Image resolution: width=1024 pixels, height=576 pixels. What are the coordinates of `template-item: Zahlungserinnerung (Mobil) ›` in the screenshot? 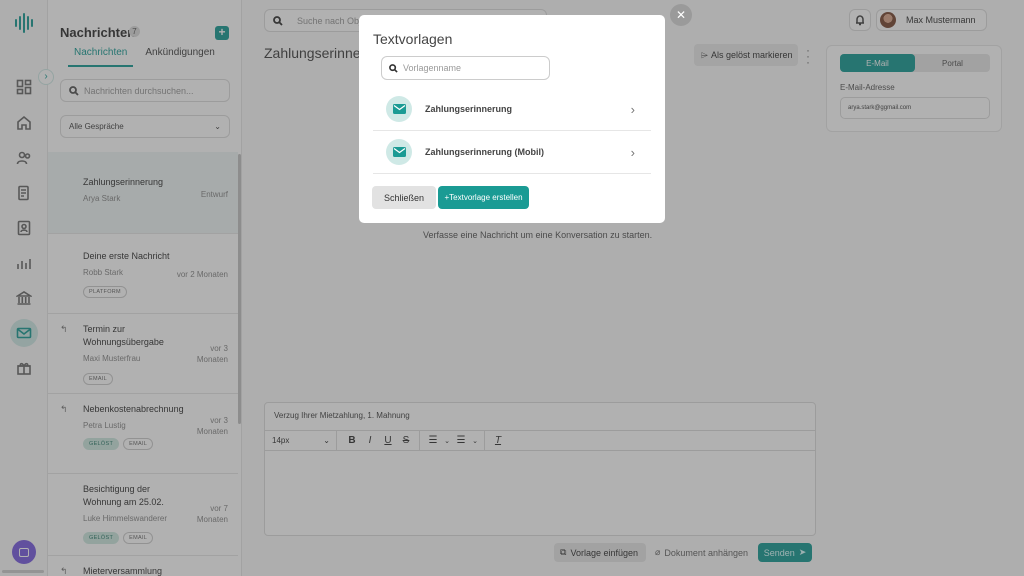 It's located at (512, 152).